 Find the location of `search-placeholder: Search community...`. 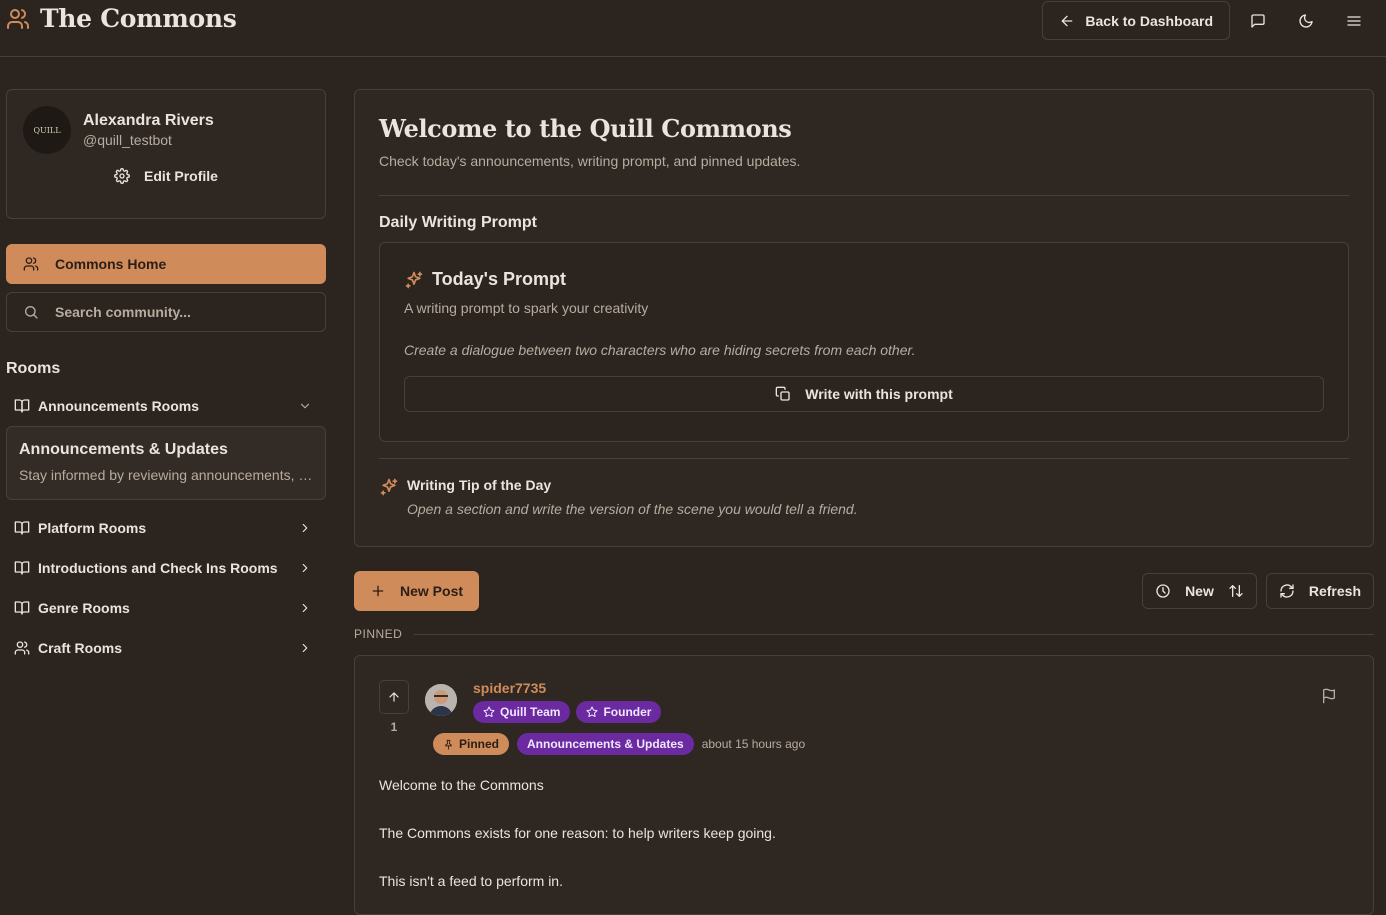

search-placeholder: Search community... is located at coordinates (123, 312).